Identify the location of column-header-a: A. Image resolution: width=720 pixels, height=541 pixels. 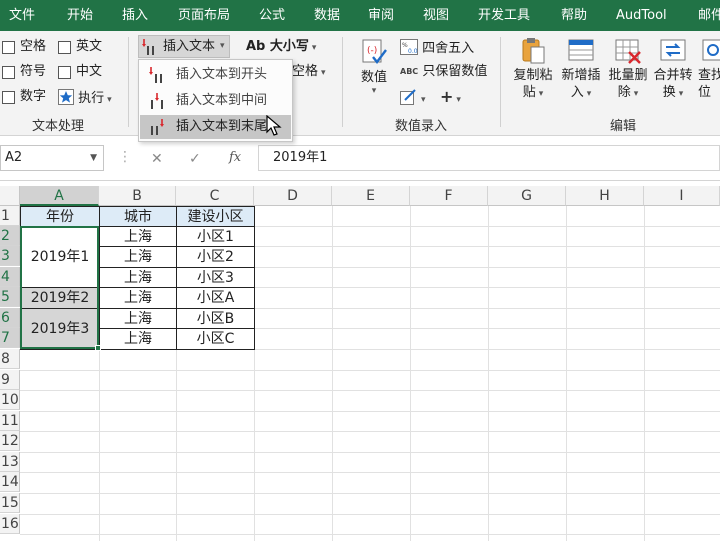
(59, 196).